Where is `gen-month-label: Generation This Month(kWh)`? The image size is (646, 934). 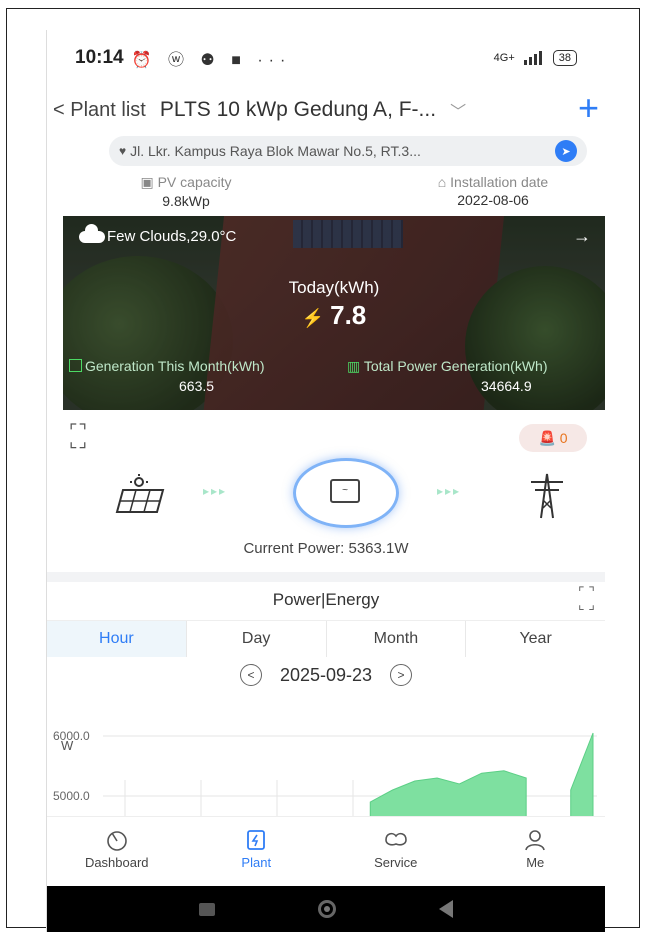
gen-month-label: Generation This Month(kWh) is located at coordinates (166, 366).